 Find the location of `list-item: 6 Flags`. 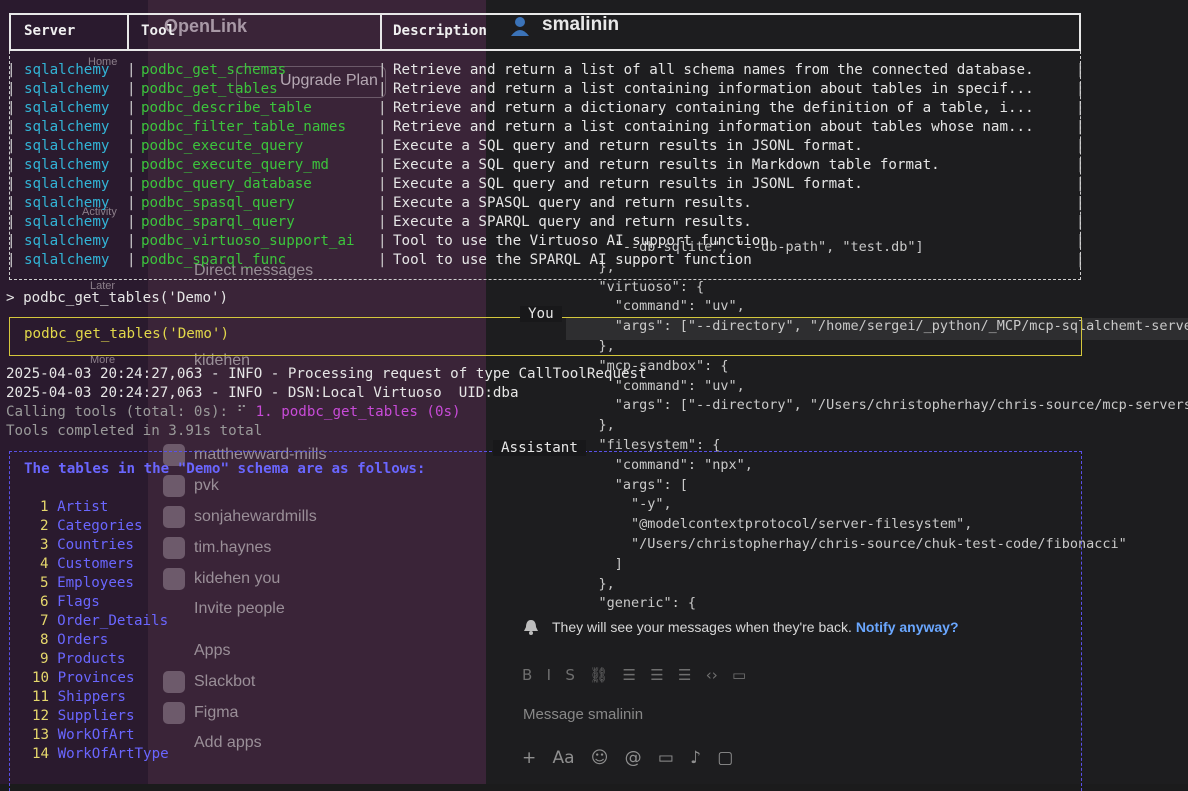

list-item: 6 Flags is located at coordinates (70, 602).